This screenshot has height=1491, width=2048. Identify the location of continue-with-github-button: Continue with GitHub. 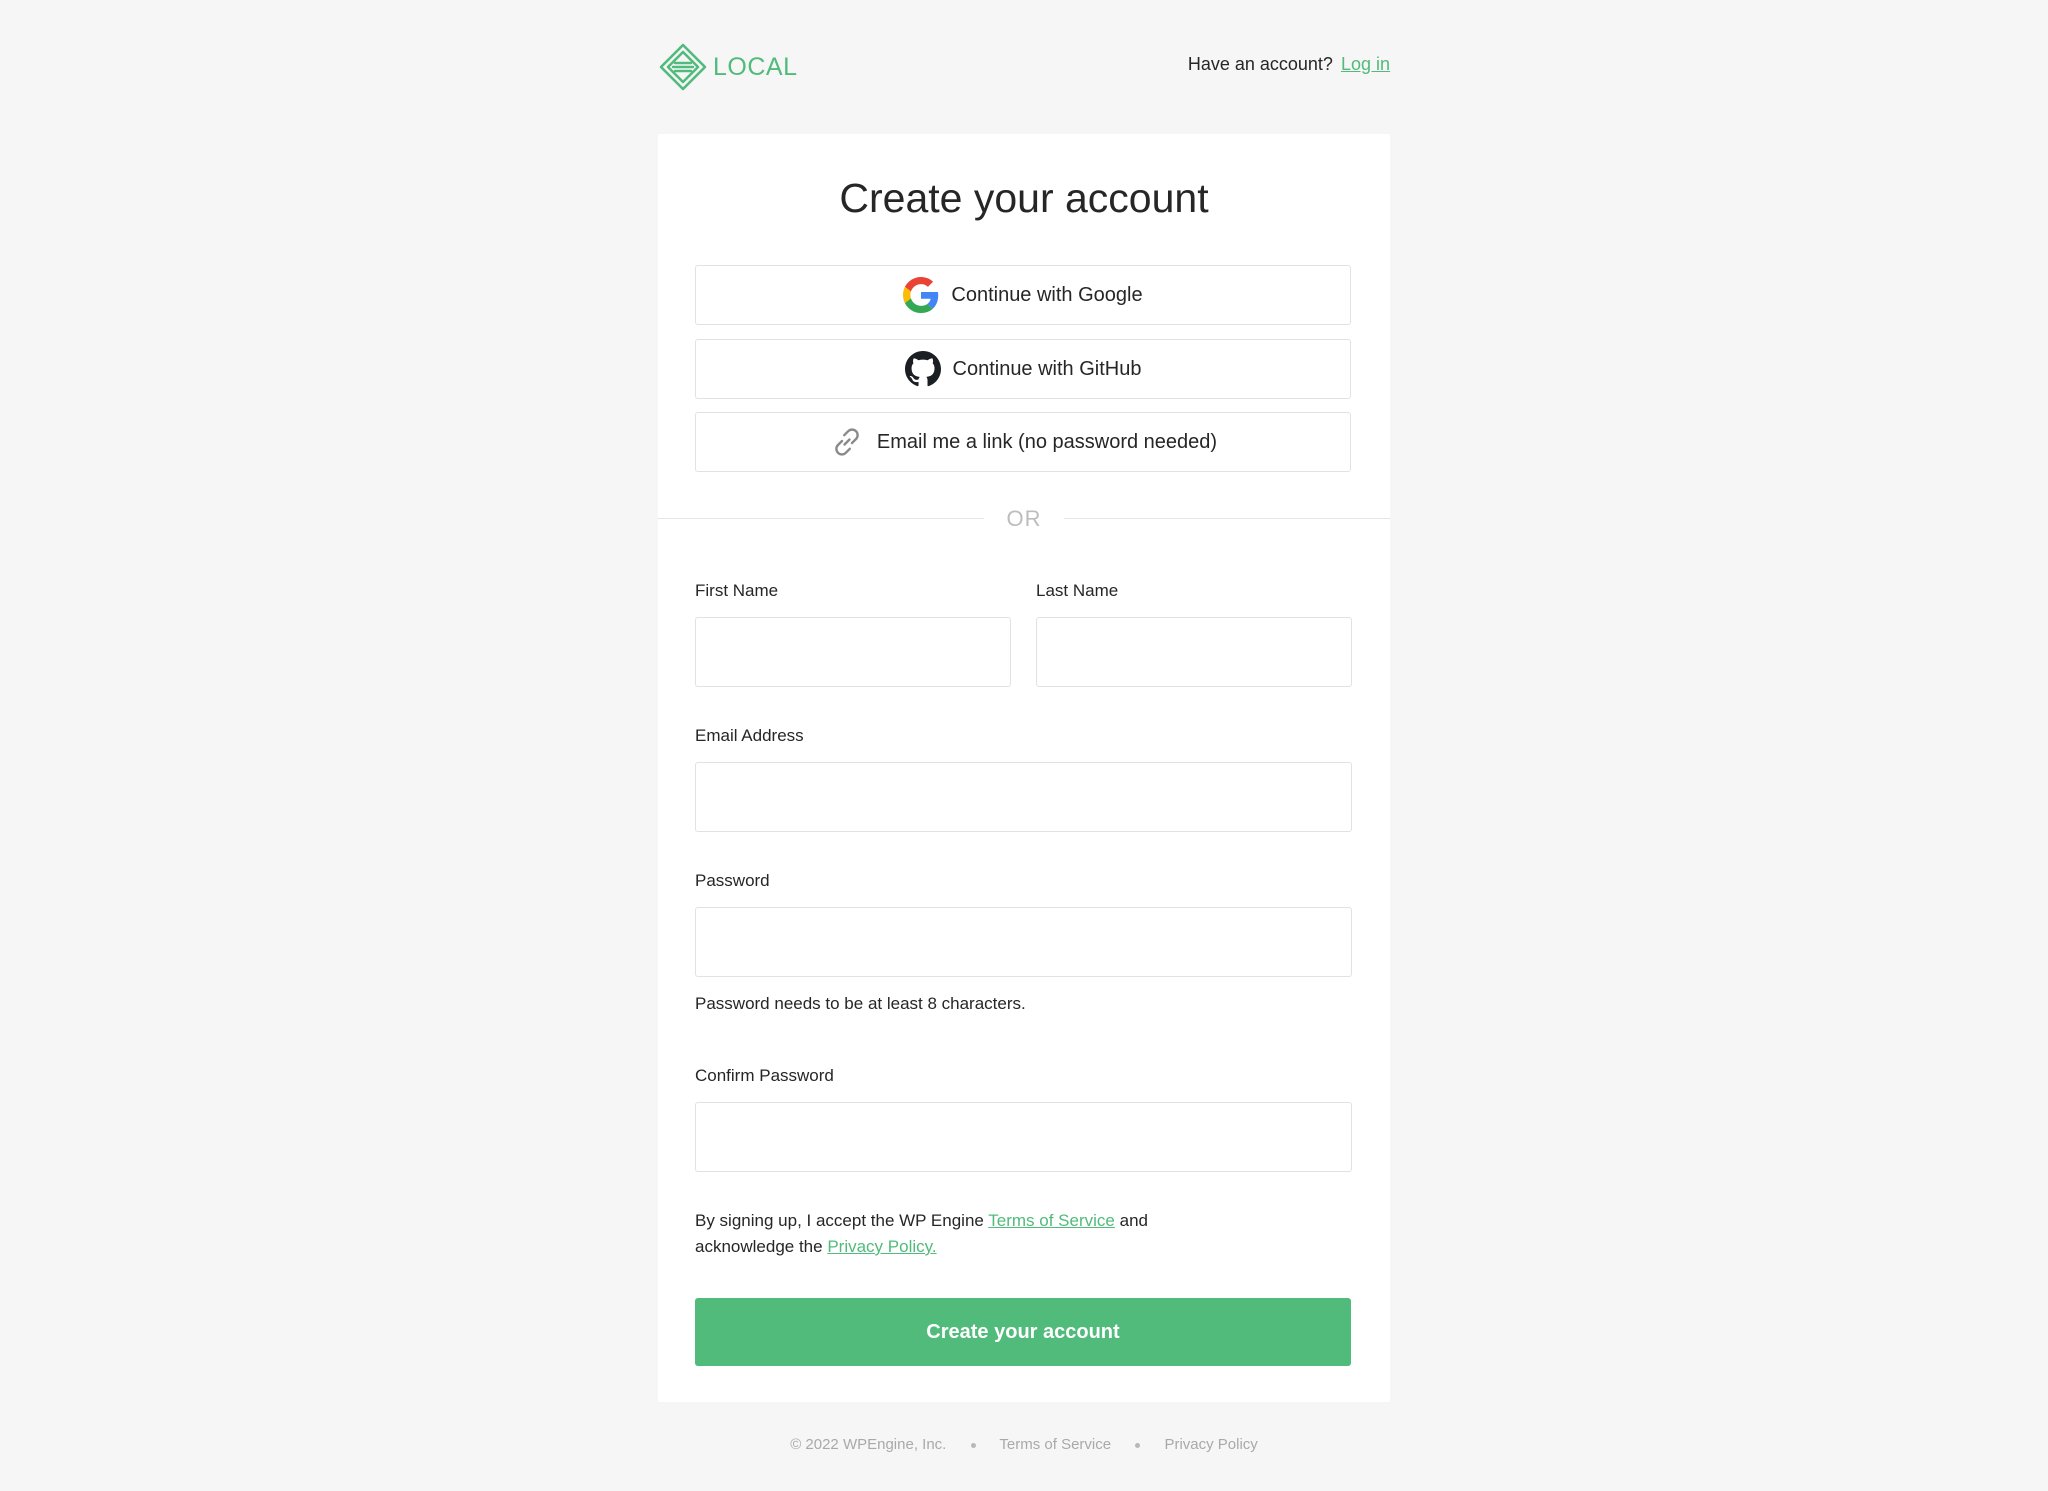
(1023, 369).